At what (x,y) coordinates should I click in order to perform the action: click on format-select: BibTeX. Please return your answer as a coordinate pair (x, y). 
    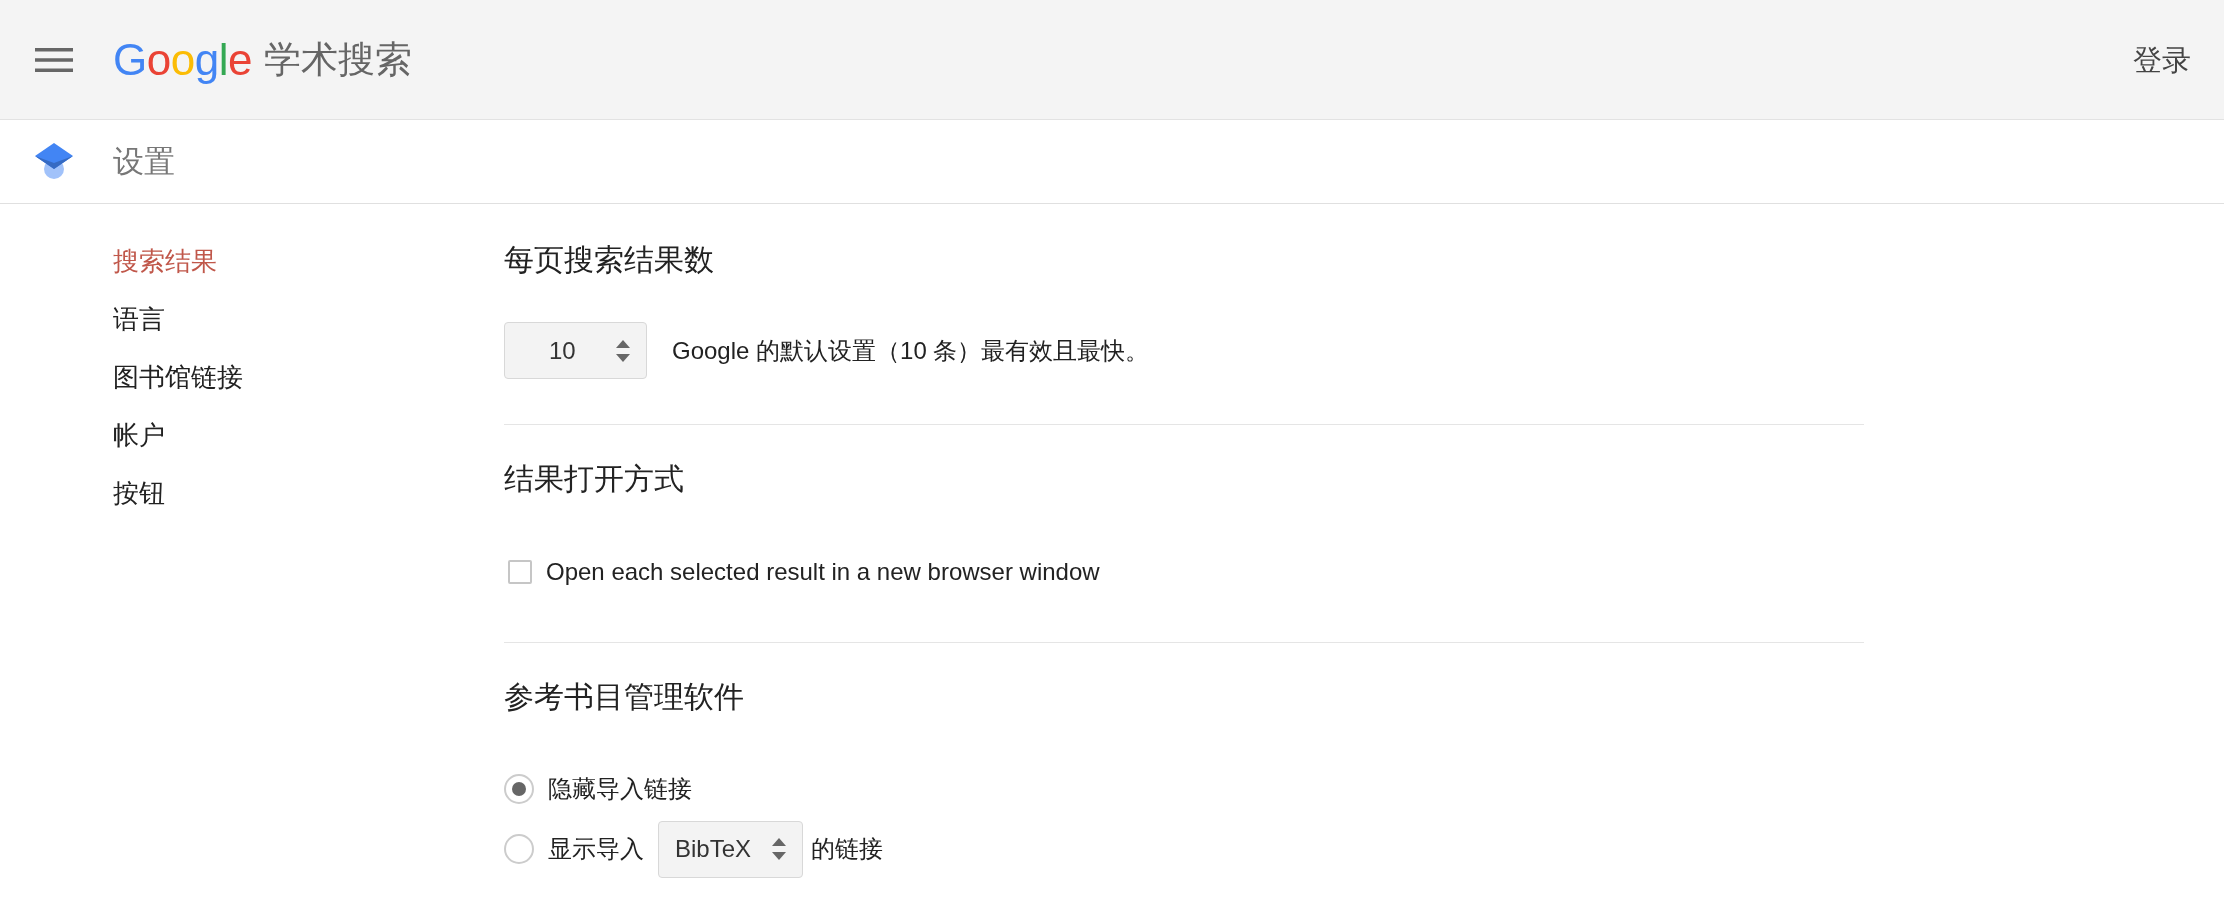
    Looking at the image, I should click on (730, 849).